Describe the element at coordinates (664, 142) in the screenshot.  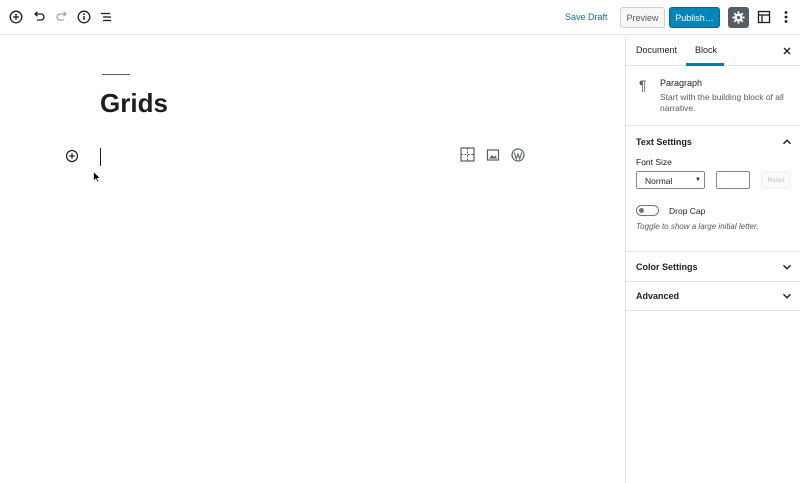
I see `panel-title: Text Settings` at that location.